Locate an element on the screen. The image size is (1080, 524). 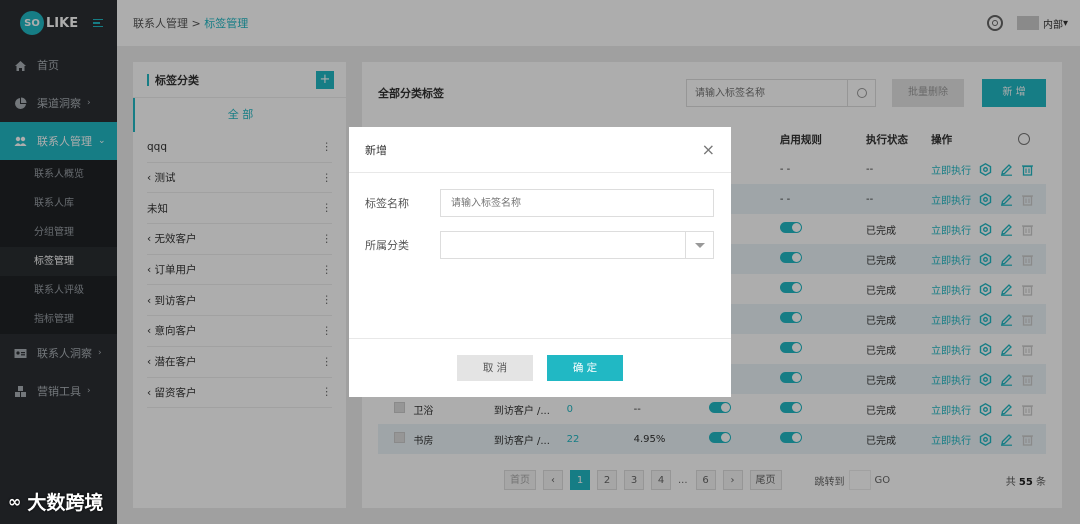
modal-body: 标签名称 所属分类 is located at coordinates (540, 256).